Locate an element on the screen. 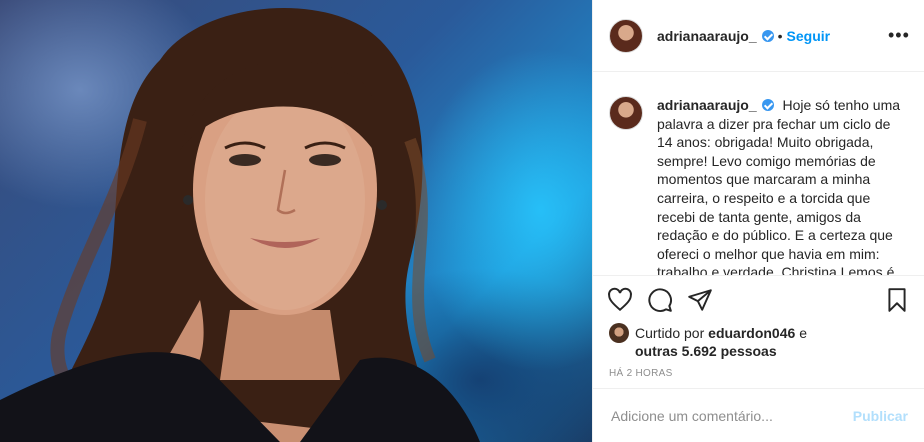 The width and height of the screenshot is (924, 442). follow-button: Seguir is located at coordinates (809, 36).